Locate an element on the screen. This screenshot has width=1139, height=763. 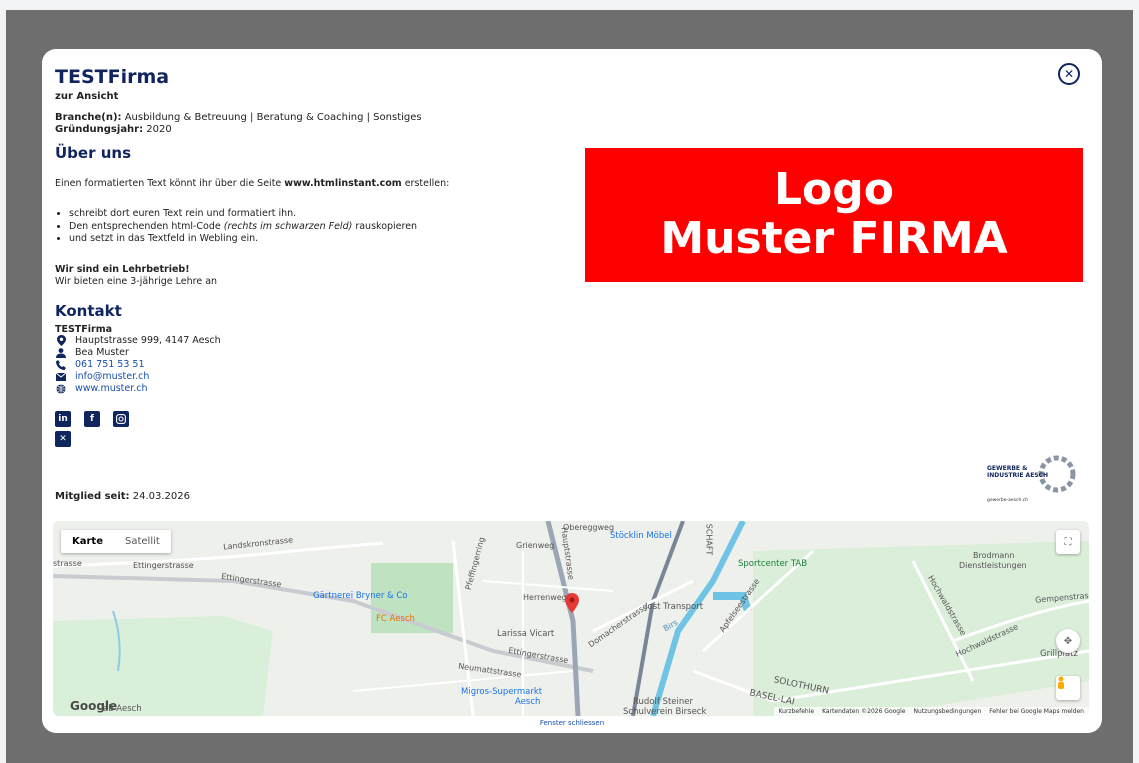
map-label-obereggweg: Obereggweg is located at coordinates (589, 527).